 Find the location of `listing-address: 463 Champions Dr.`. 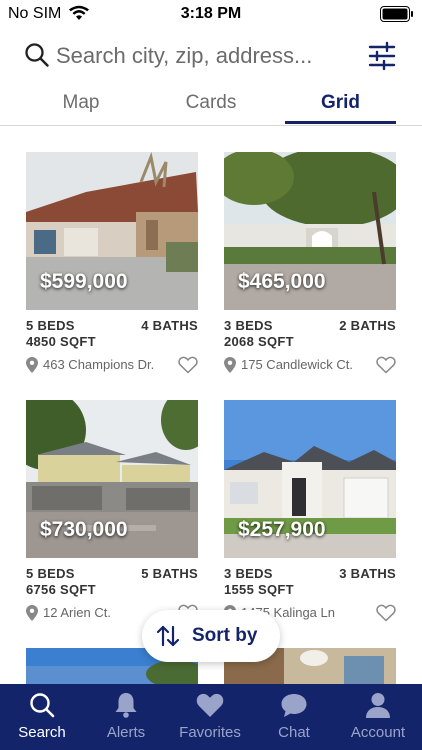

listing-address: 463 Champions Dr. is located at coordinates (99, 364).